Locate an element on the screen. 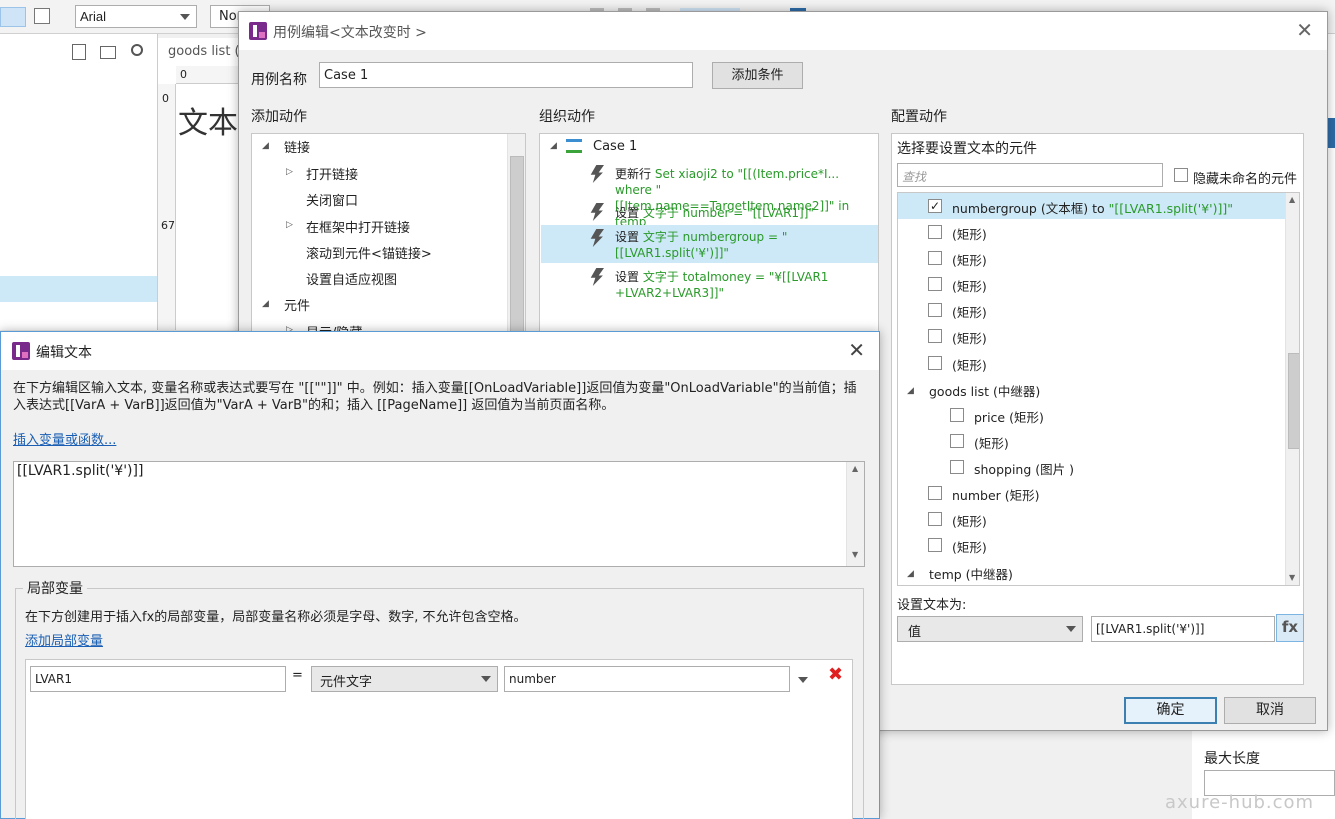 This screenshot has width=1335, height=819. text-editor: [[LVAR1.split('¥')]] ▲ ▼ is located at coordinates (439, 514).